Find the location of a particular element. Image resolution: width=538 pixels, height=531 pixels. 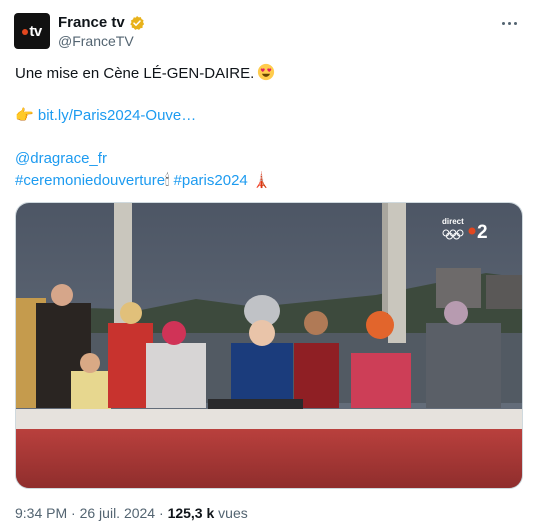

channel-number: 2 is located at coordinates (482, 232).